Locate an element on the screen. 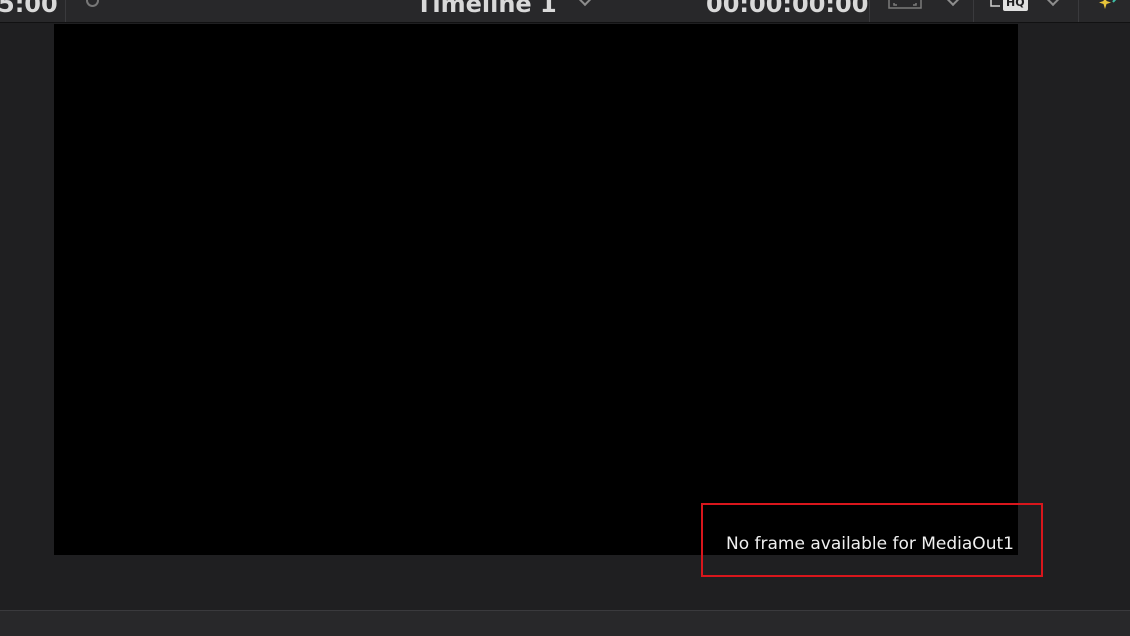  sparkle-icon is located at coordinates (1113, 7).